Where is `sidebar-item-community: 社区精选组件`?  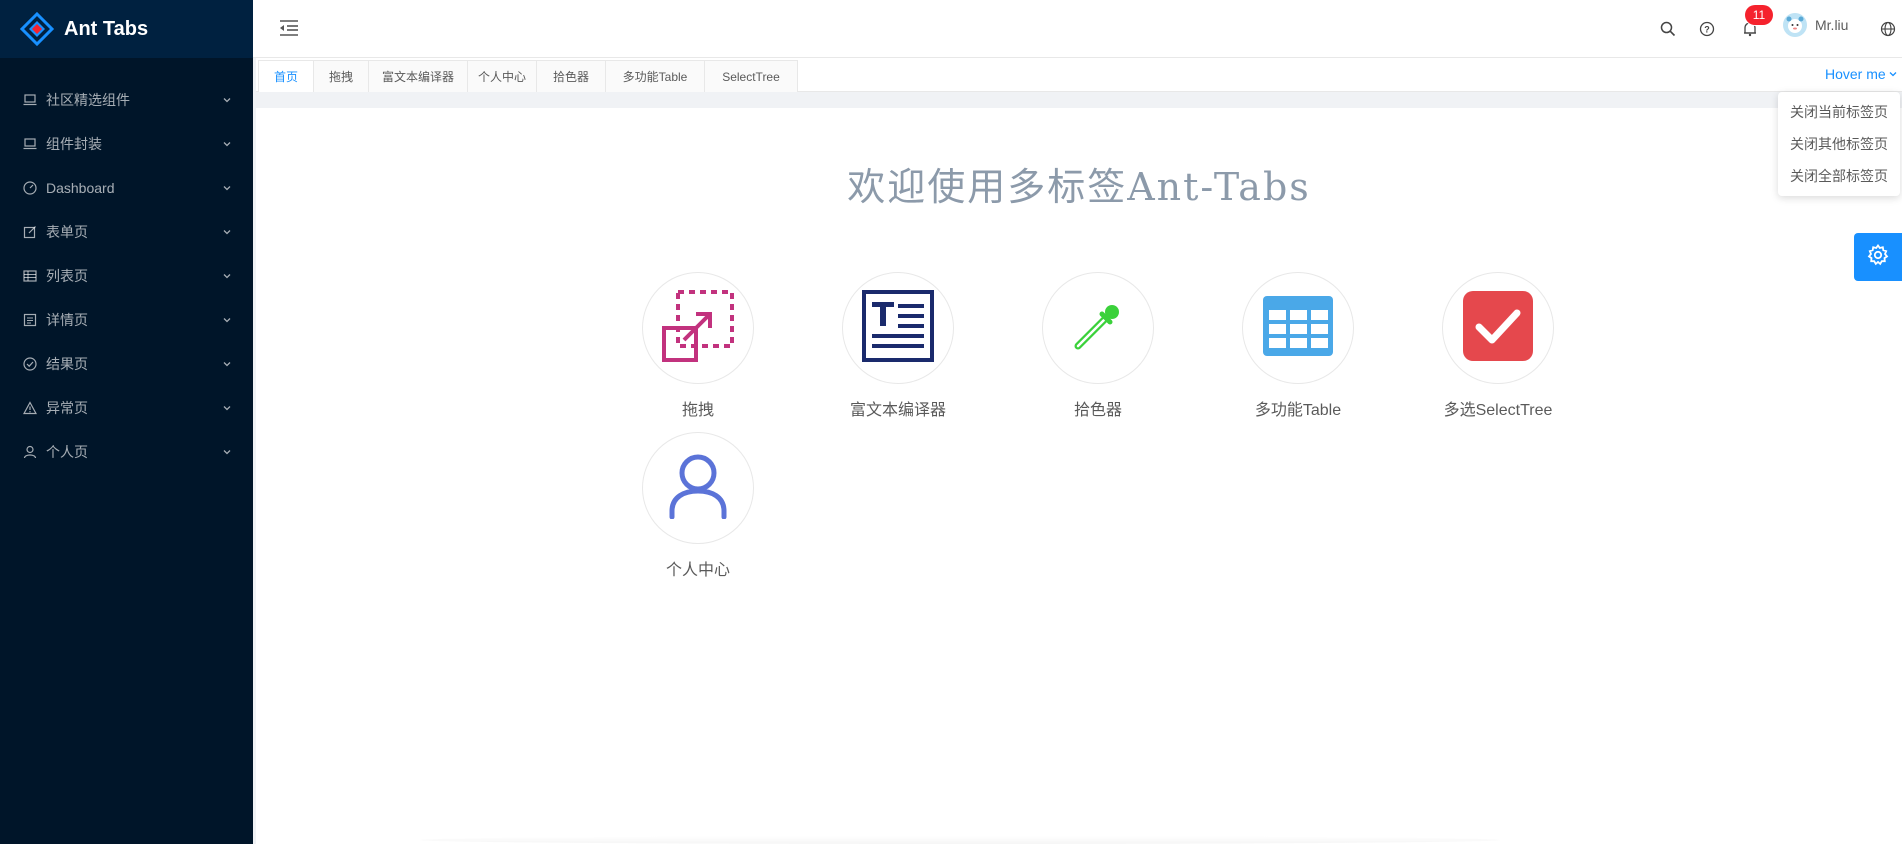 sidebar-item-community: 社区精选组件 is located at coordinates (126, 100).